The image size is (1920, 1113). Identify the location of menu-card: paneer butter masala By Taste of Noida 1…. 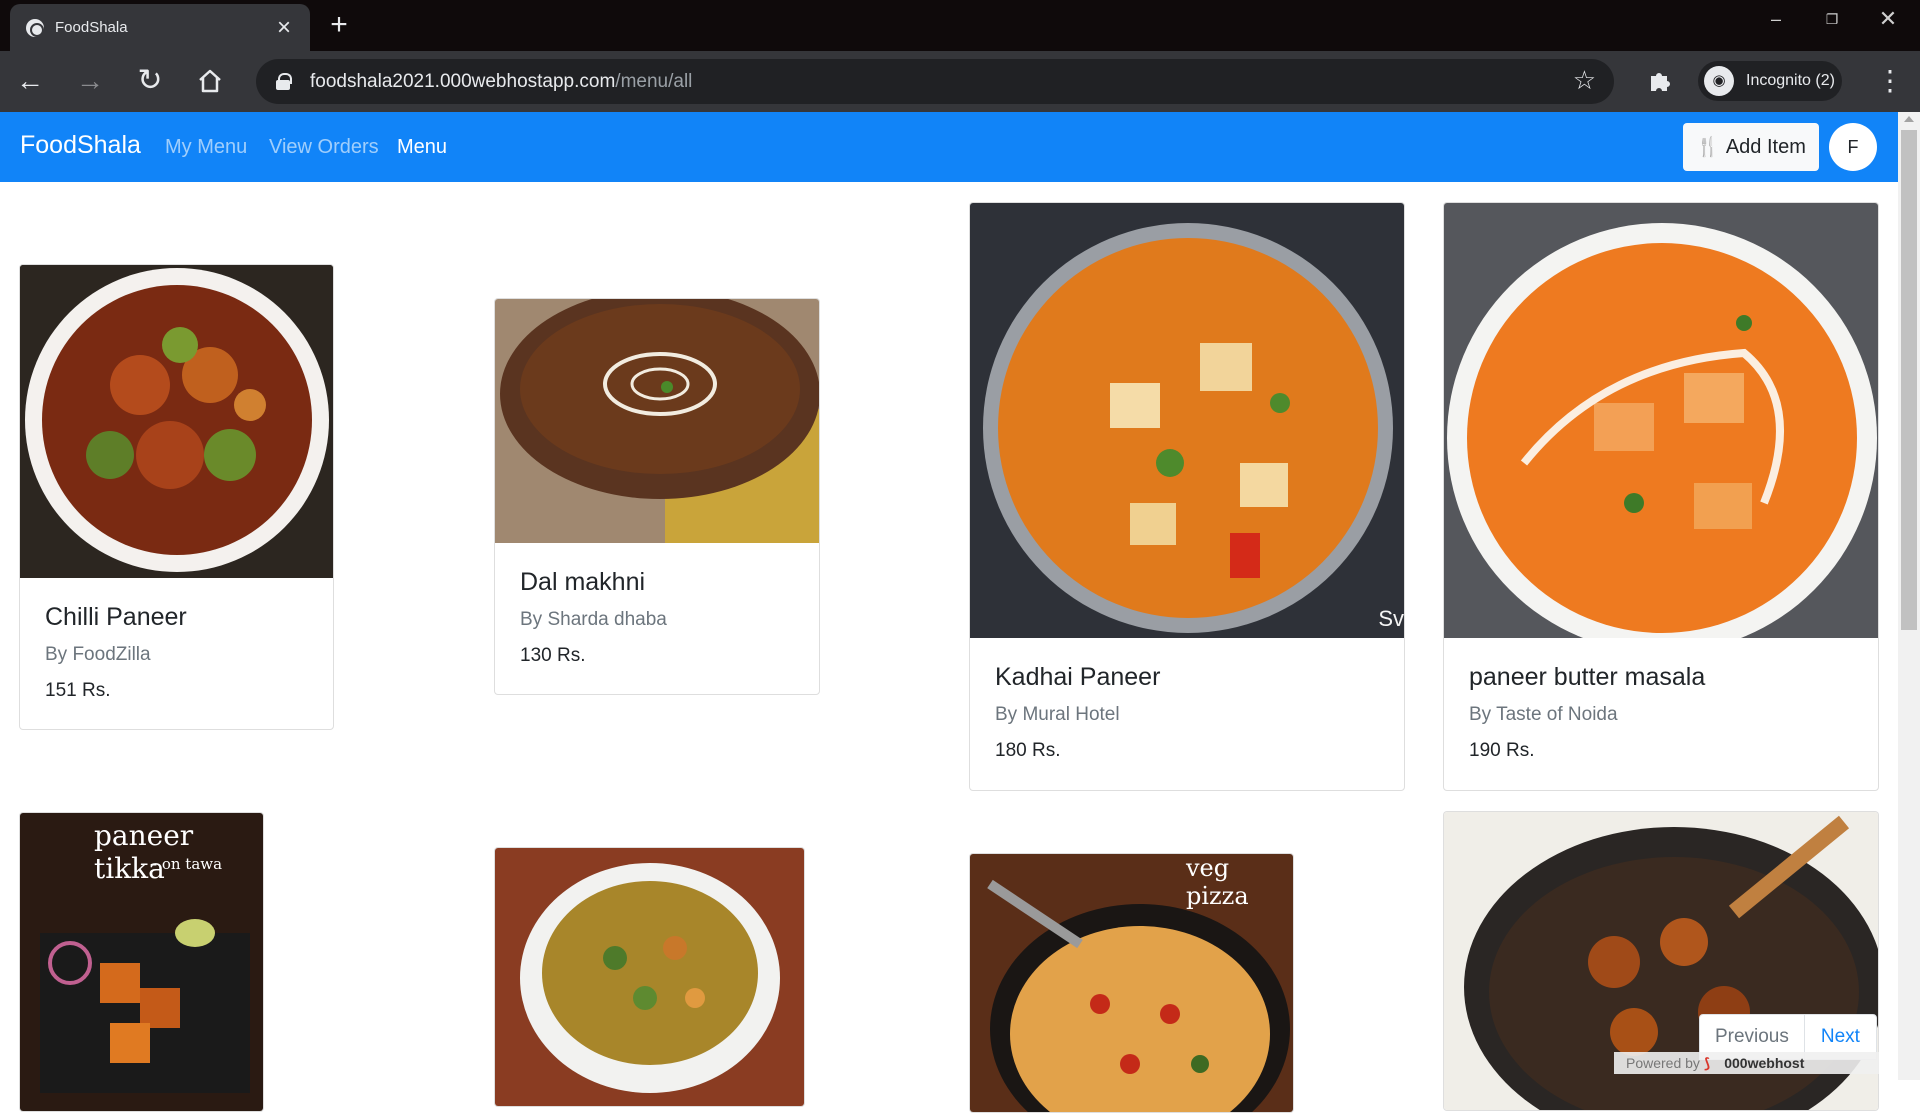
(1661, 496).